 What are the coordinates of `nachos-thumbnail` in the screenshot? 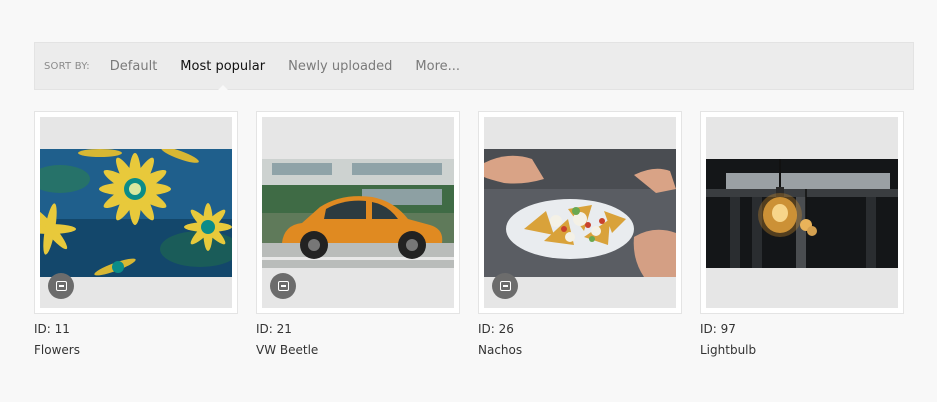 It's located at (580, 213).